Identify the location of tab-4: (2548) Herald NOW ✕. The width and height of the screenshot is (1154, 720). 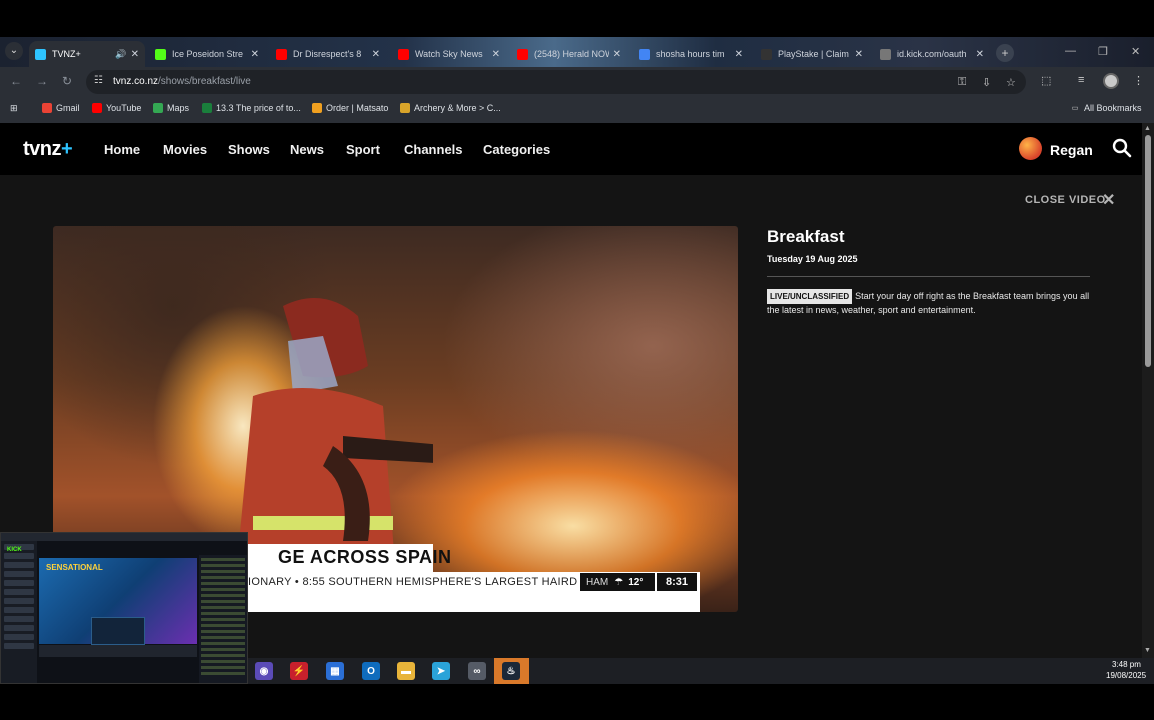
(569, 54).